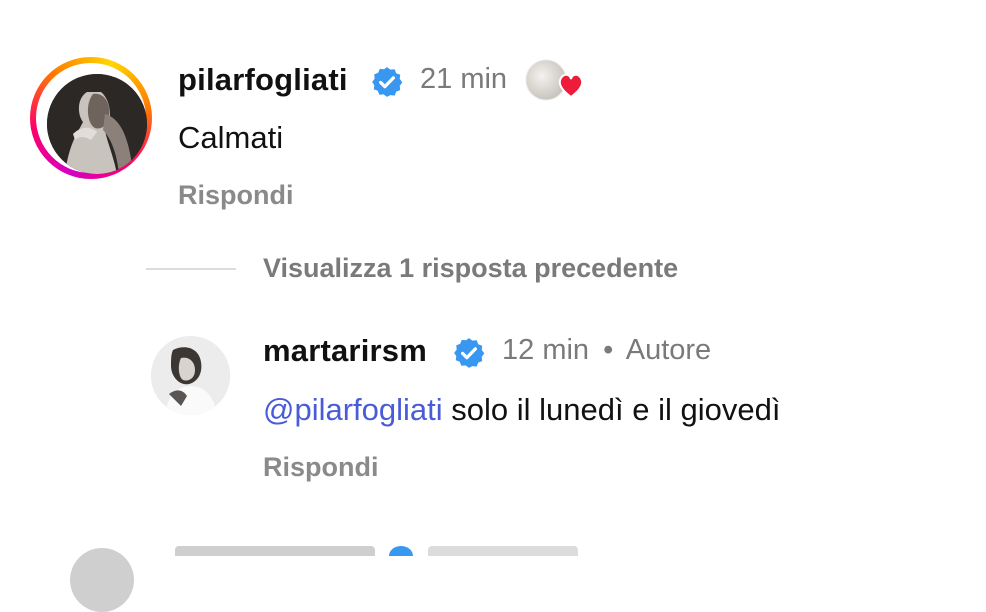 Image resolution: width=986 pixels, height=612 pixels. What do you see at coordinates (611, 409) in the screenshot?
I see `comment-text: solo il lunedì e il giovedì` at bounding box center [611, 409].